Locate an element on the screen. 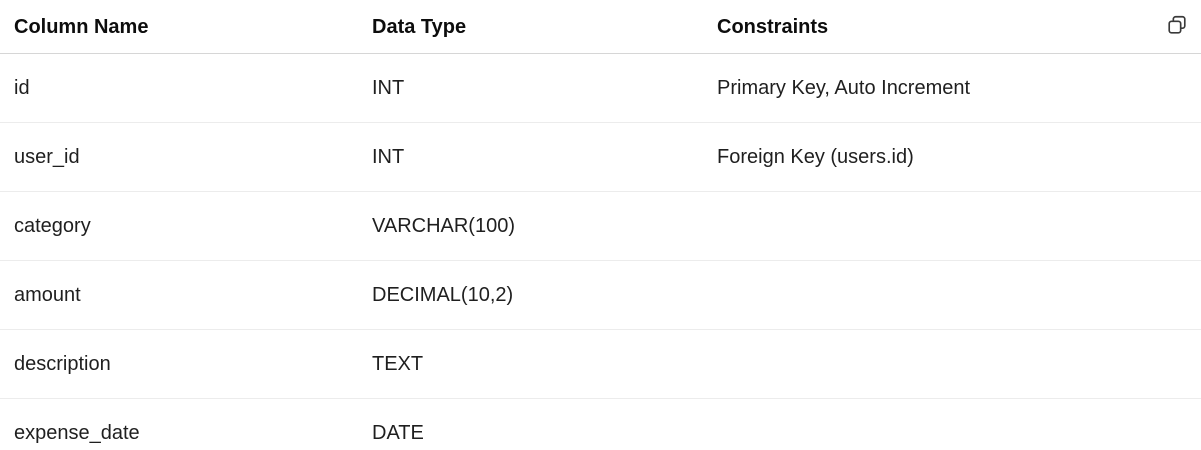 Image resolution: width=1201 pixels, height=450 pixels. cell-data-type: DATE is located at coordinates (398, 432).